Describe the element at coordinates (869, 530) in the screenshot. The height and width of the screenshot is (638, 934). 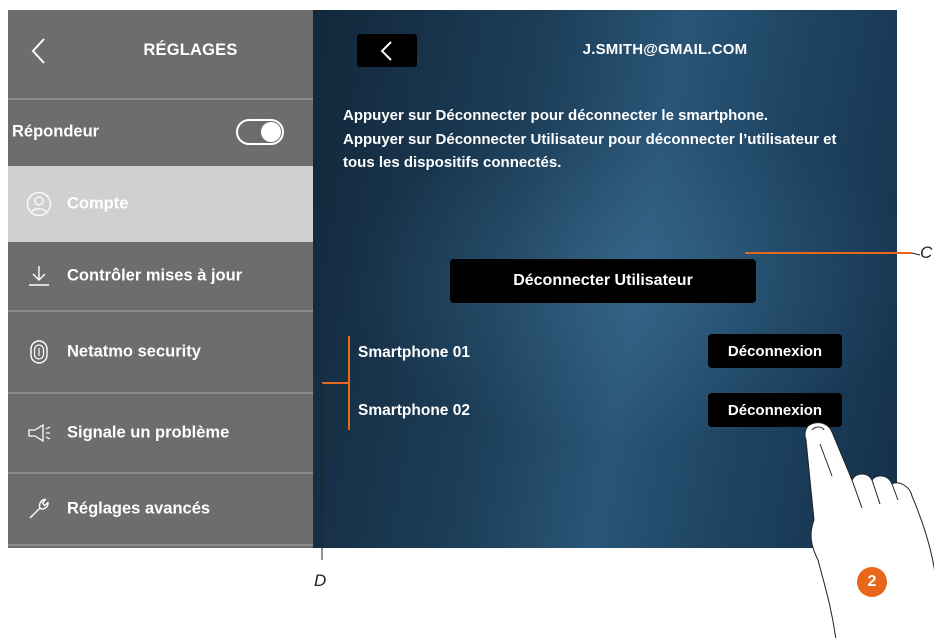
I see `pressing-hand-icon` at that location.